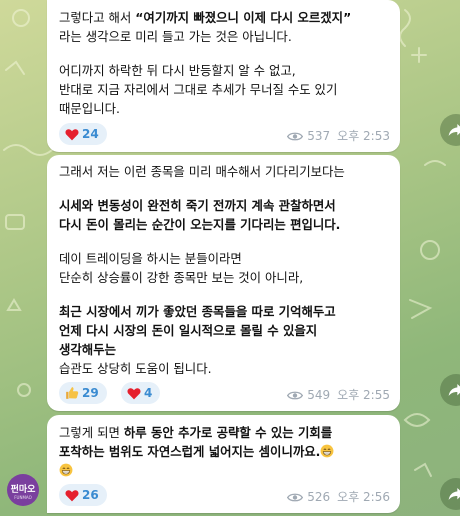 The height and width of the screenshot is (516, 460). I want to click on reaction-count: 26, so click(90, 494).